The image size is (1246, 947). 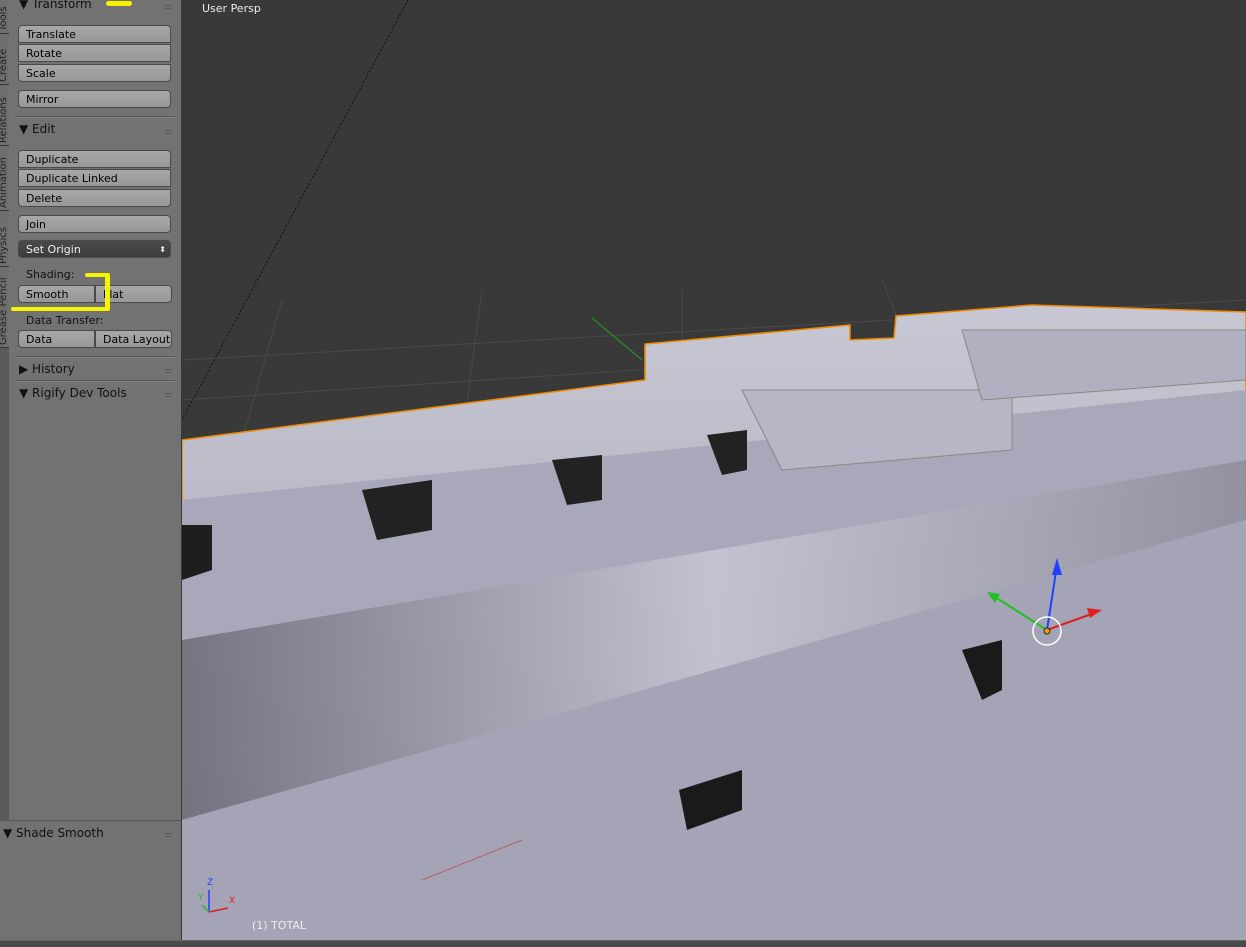 I want to click on y-axis-label: Y, so click(x=201, y=898).